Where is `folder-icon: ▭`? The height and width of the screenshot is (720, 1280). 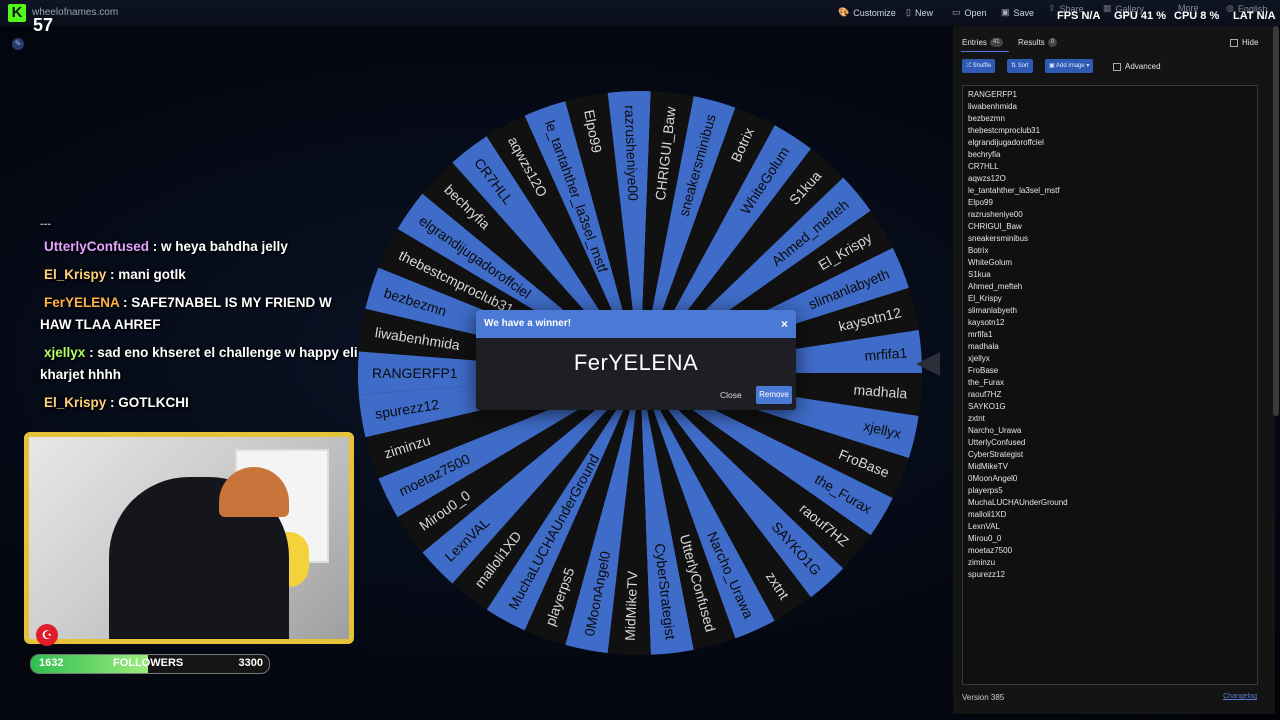 folder-icon: ▭ is located at coordinates (956, 12).